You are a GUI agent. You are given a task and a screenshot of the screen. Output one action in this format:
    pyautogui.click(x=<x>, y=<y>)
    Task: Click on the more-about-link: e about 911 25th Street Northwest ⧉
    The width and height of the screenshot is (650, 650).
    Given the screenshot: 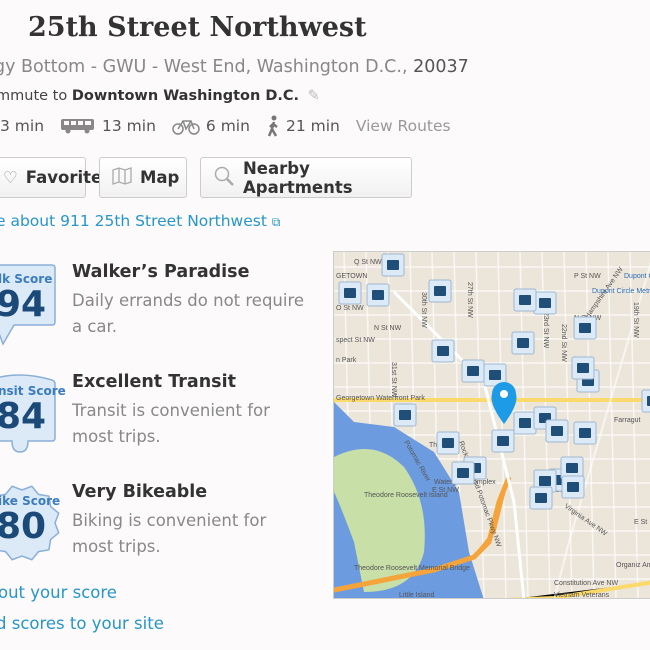 What is the action you would take?
    pyautogui.click(x=140, y=221)
    